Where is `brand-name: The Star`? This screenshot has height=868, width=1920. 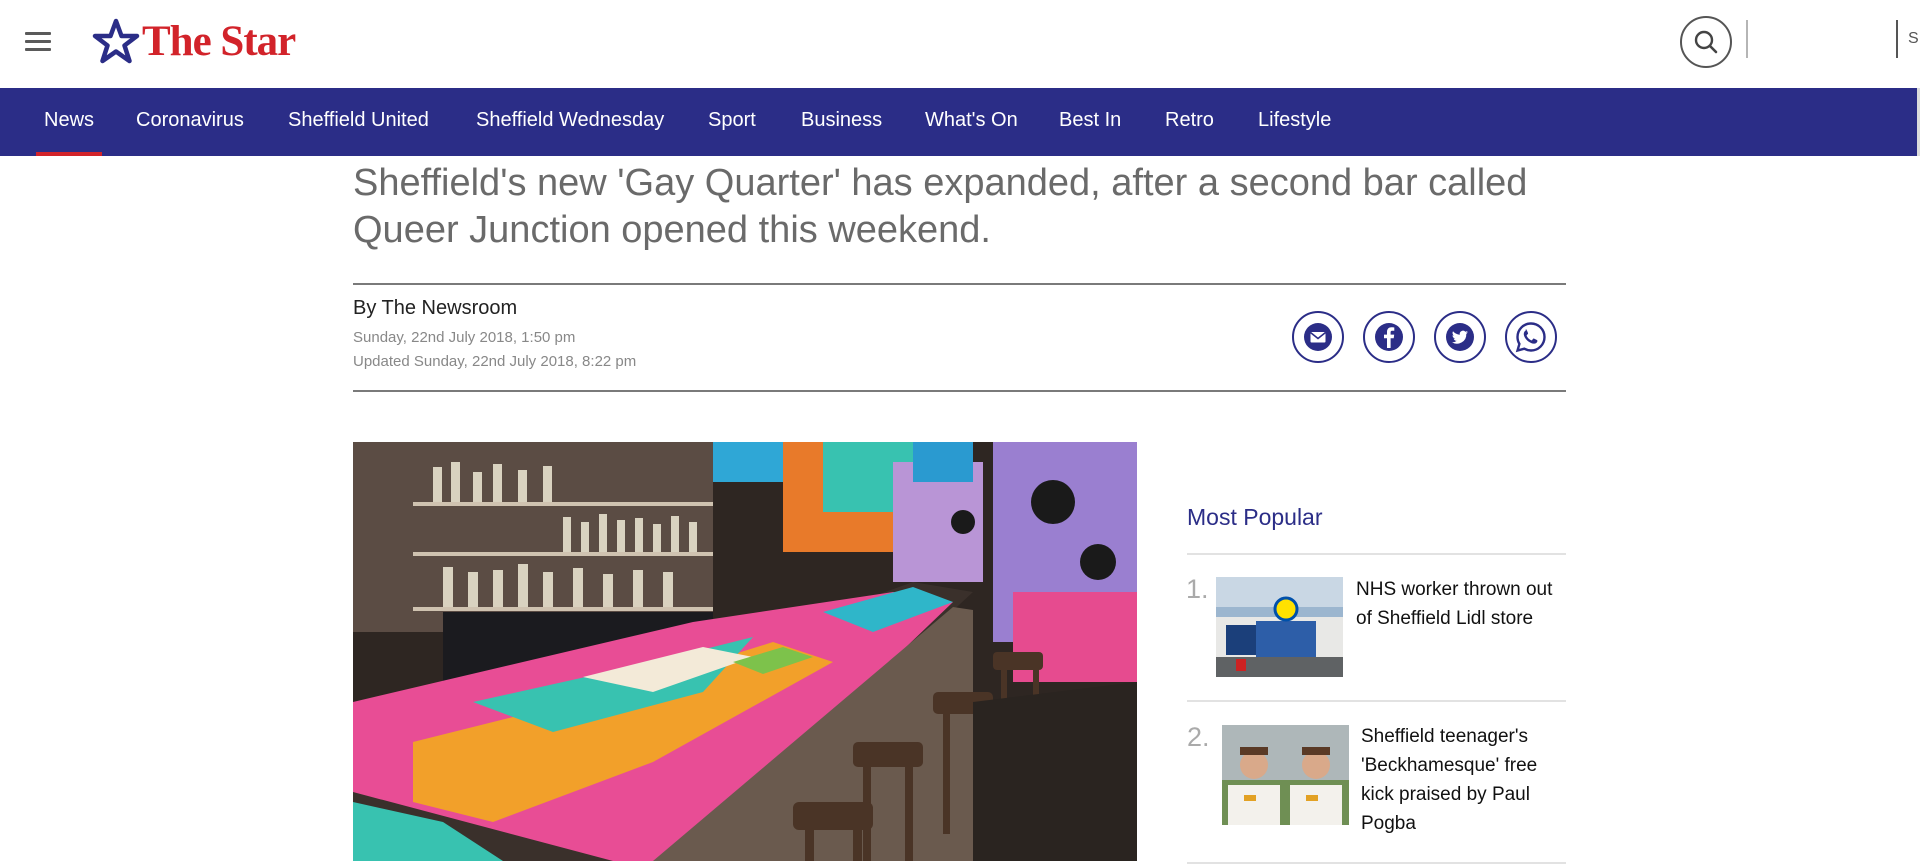
brand-name: The Star is located at coordinates (219, 41).